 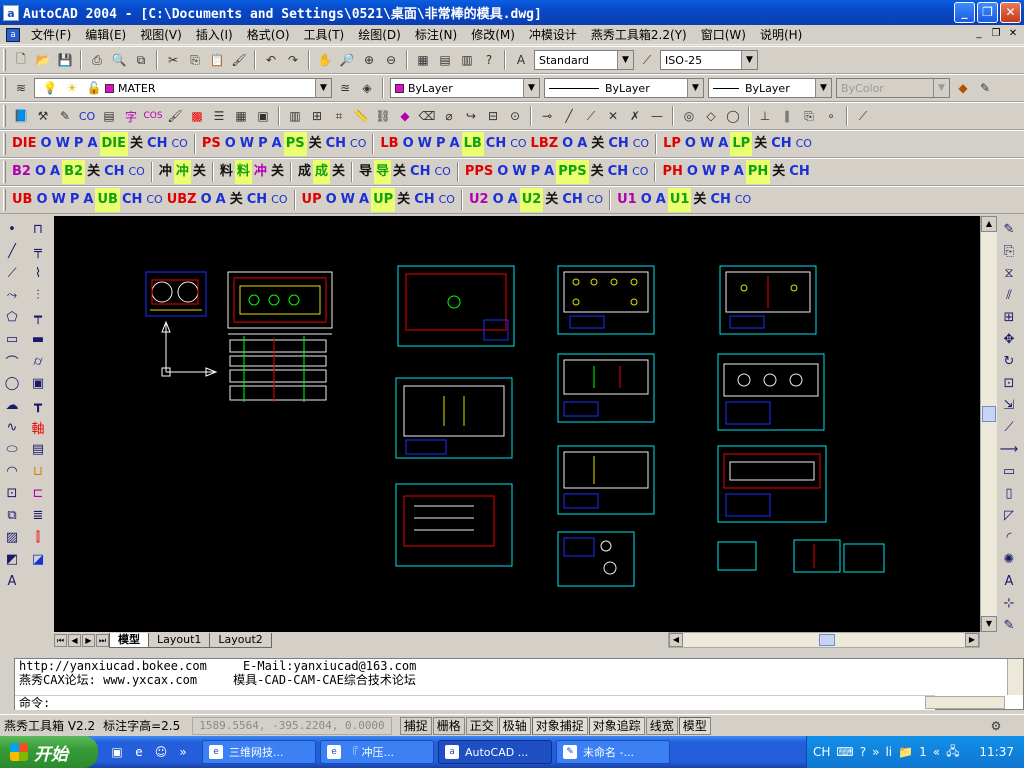 What do you see at coordinates (38, 383) in the screenshot?
I see `part-icon: ▣` at bounding box center [38, 383].